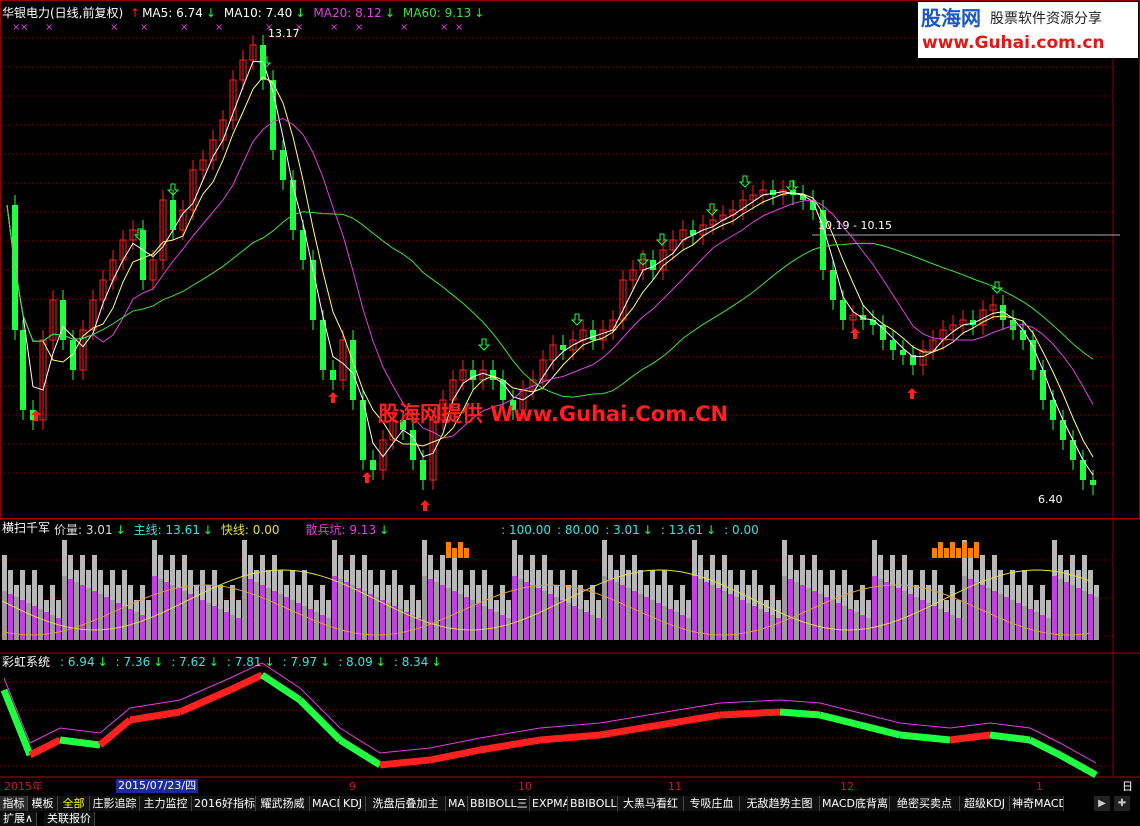  What do you see at coordinates (925, 803) in the screenshot?
I see `tab-19: 绝密买卖点` at bounding box center [925, 803].